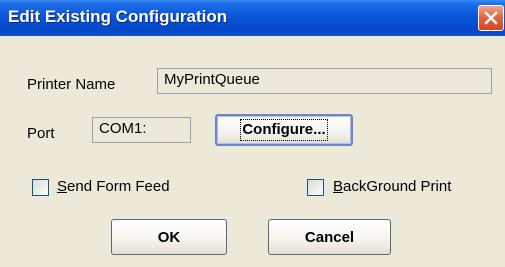  I want to click on close-icon, so click(491, 18).